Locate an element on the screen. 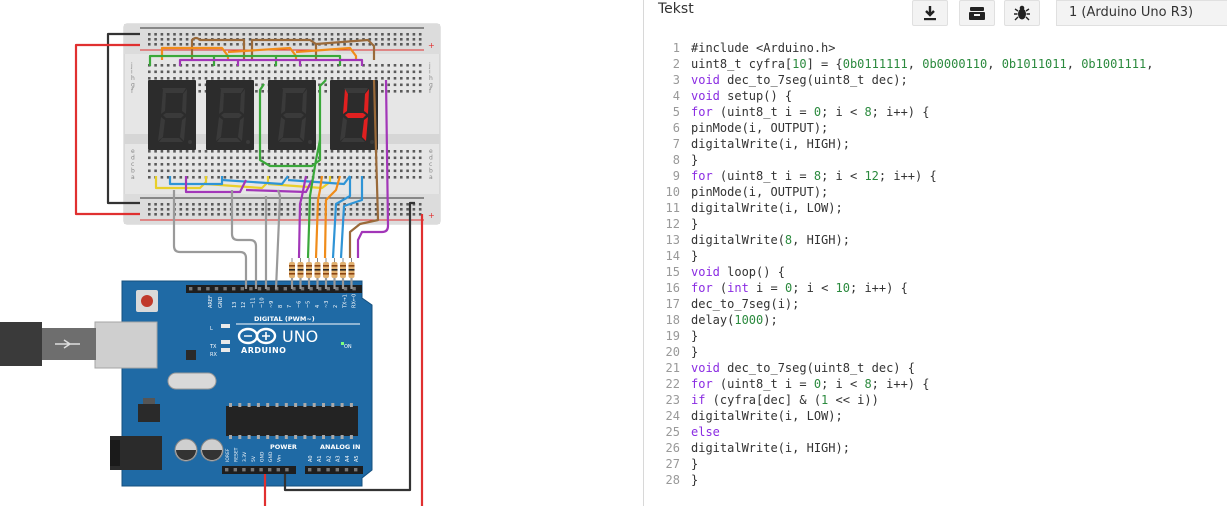 Image resolution: width=1227 pixels, height=506 pixels. download-icon is located at coordinates (930, 13).